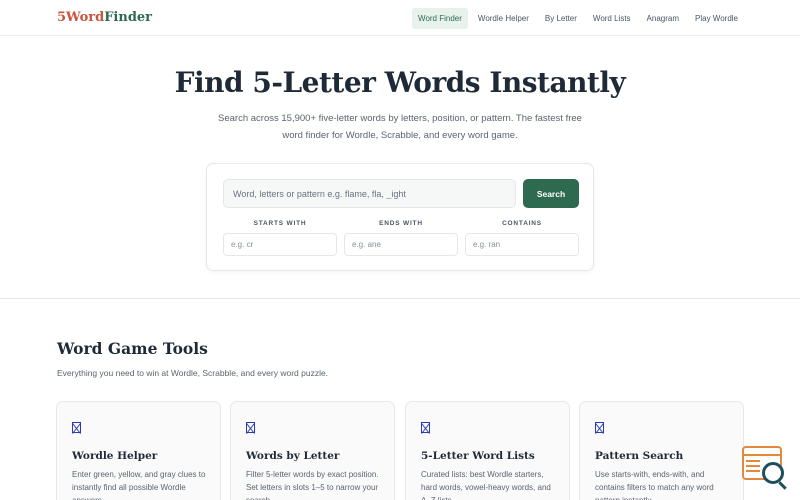 The width and height of the screenshot is (800, 500). Describe the element at coordinates (440, 18) in the screenshot. I see `nav-link-word-finder: Word Finder` at that location.